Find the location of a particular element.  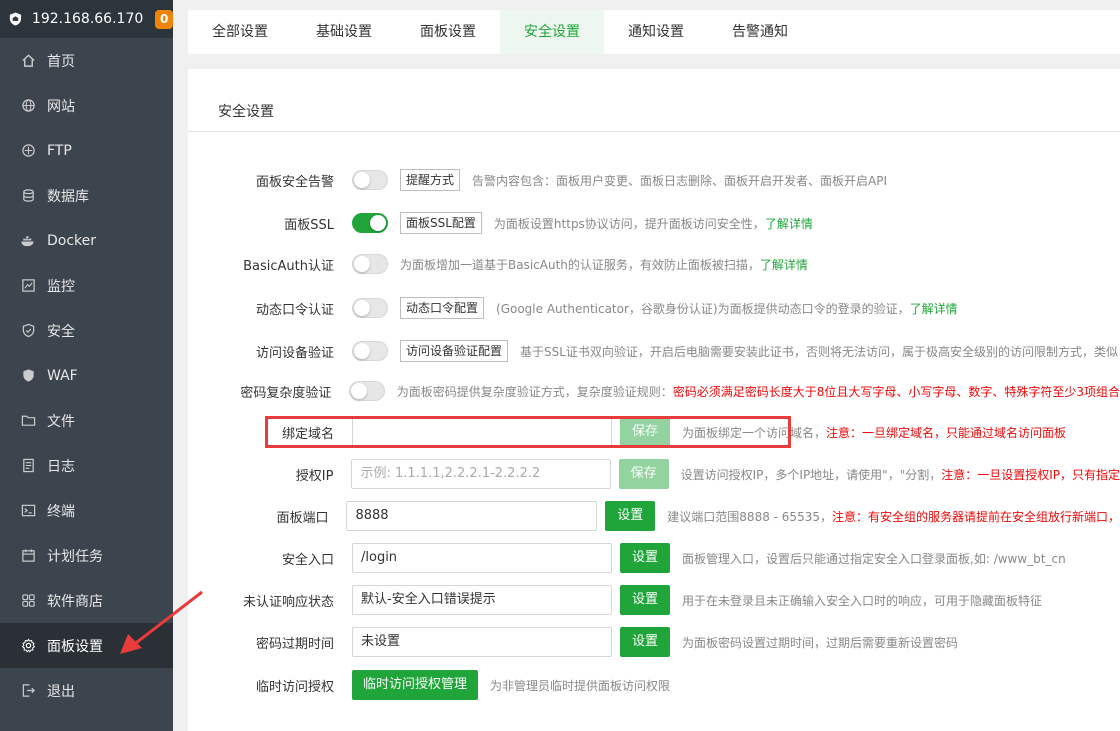

unauth-response-select: 默认-安全入口错误提示 is located at coordinates (482, 600).